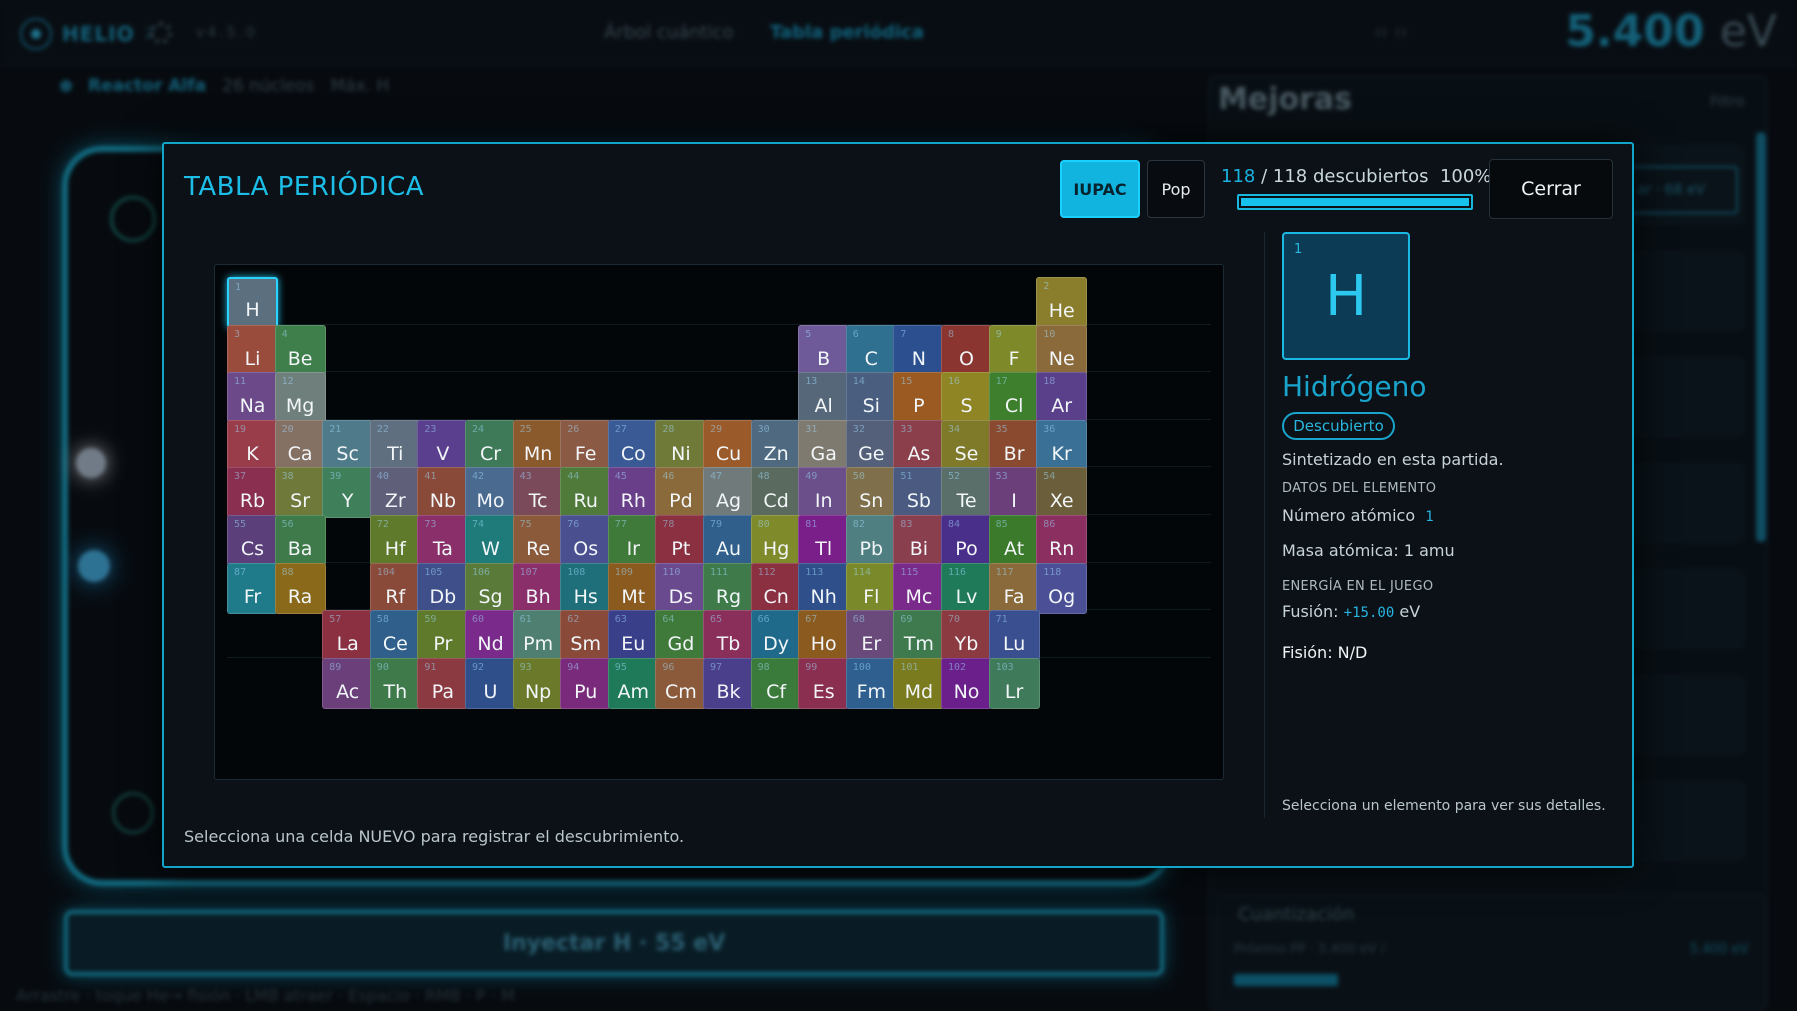 This screenshot has height=1011, width=1797. What do you see at coordinates (538, 636) in the screenshot?
I see `element-cell-pm: 61 Pm` at bounding box center [538, 636].